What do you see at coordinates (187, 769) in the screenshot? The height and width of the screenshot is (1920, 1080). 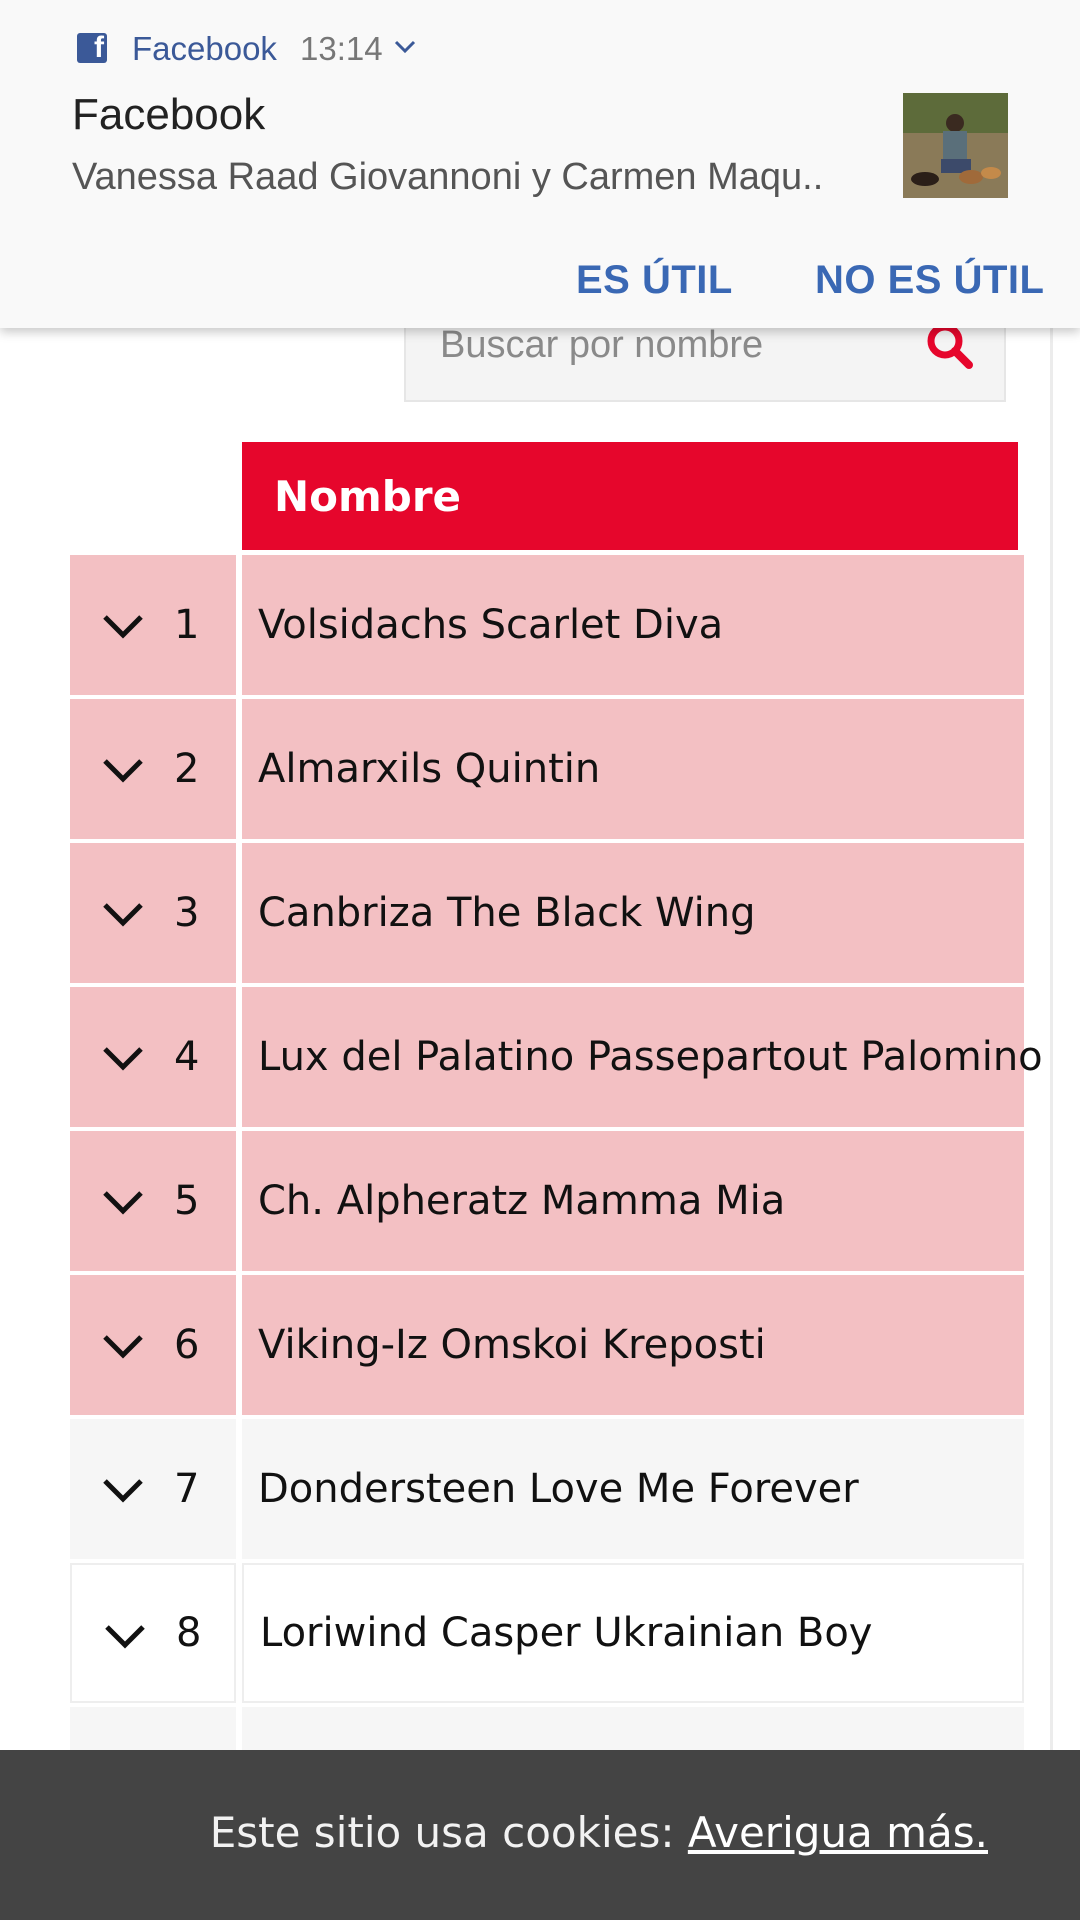 I see `row-number: 2` at bounding box center [187, 769].